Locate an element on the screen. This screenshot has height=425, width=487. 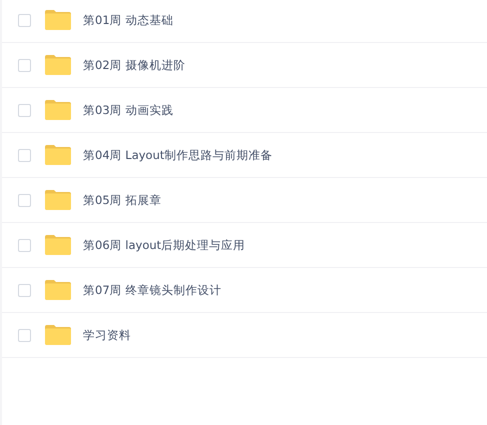
folder-name: 第07周 终章镜头制作设计 is located at coordinates (152, 290).